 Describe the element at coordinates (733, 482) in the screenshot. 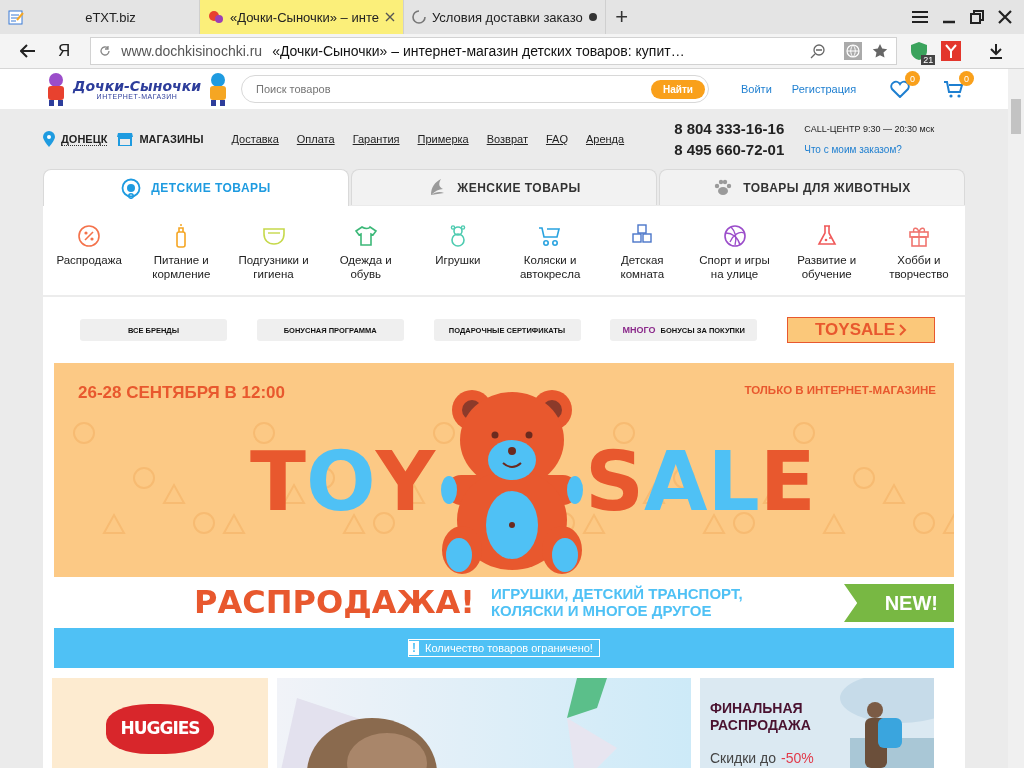

I see `title-letter: L` at that location.